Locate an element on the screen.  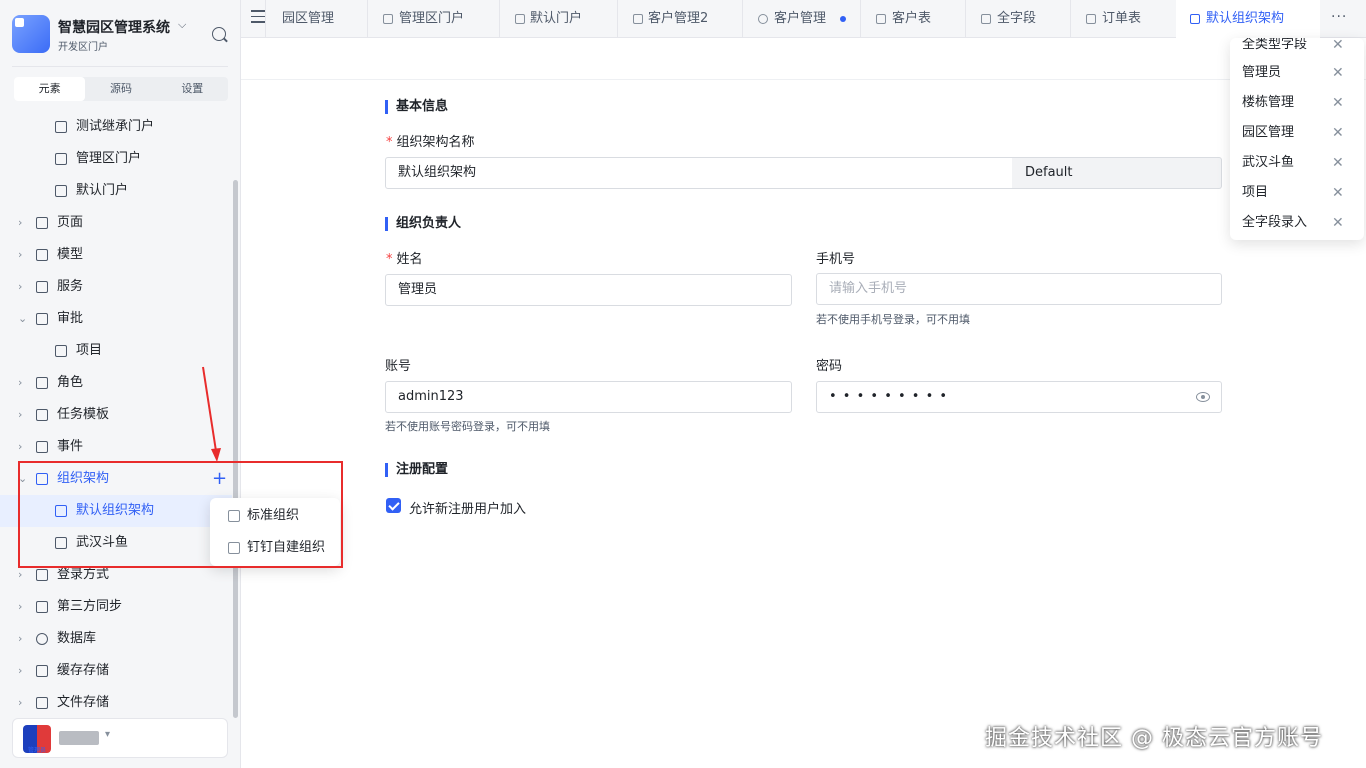
tab-default-org: 默认组织架构 is located at coordinates (1248, 19).